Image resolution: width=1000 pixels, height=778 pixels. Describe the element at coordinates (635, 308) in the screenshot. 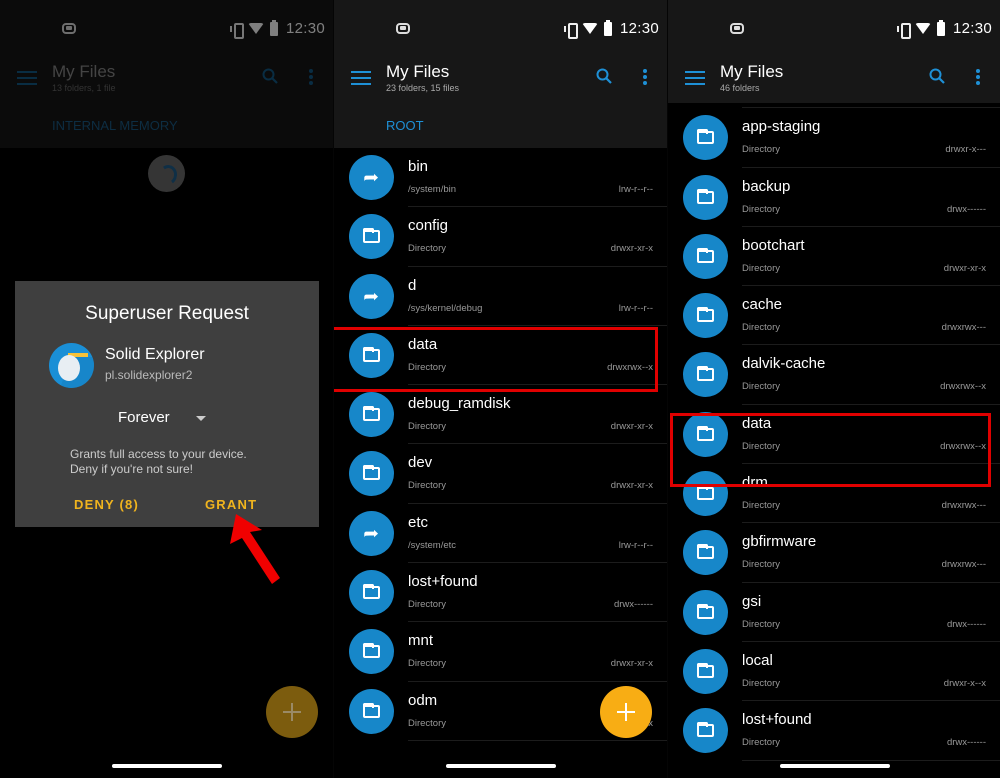

I see `item-permissions: lrw-r--r--` at that location.